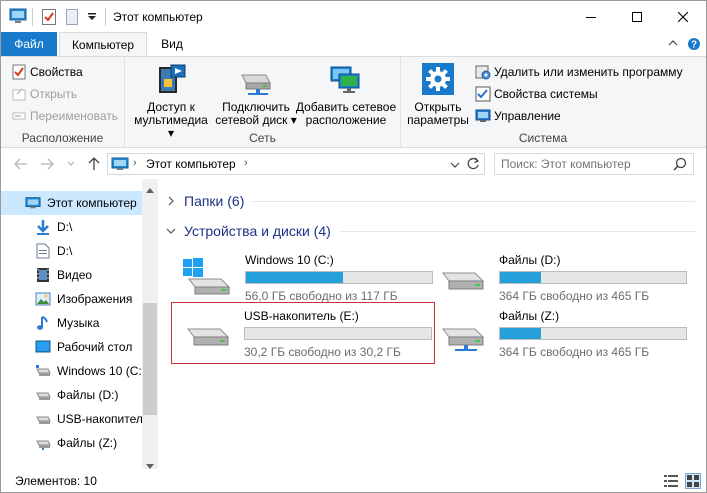  I want to click on properties-button: Свойства, so click(47, 72).